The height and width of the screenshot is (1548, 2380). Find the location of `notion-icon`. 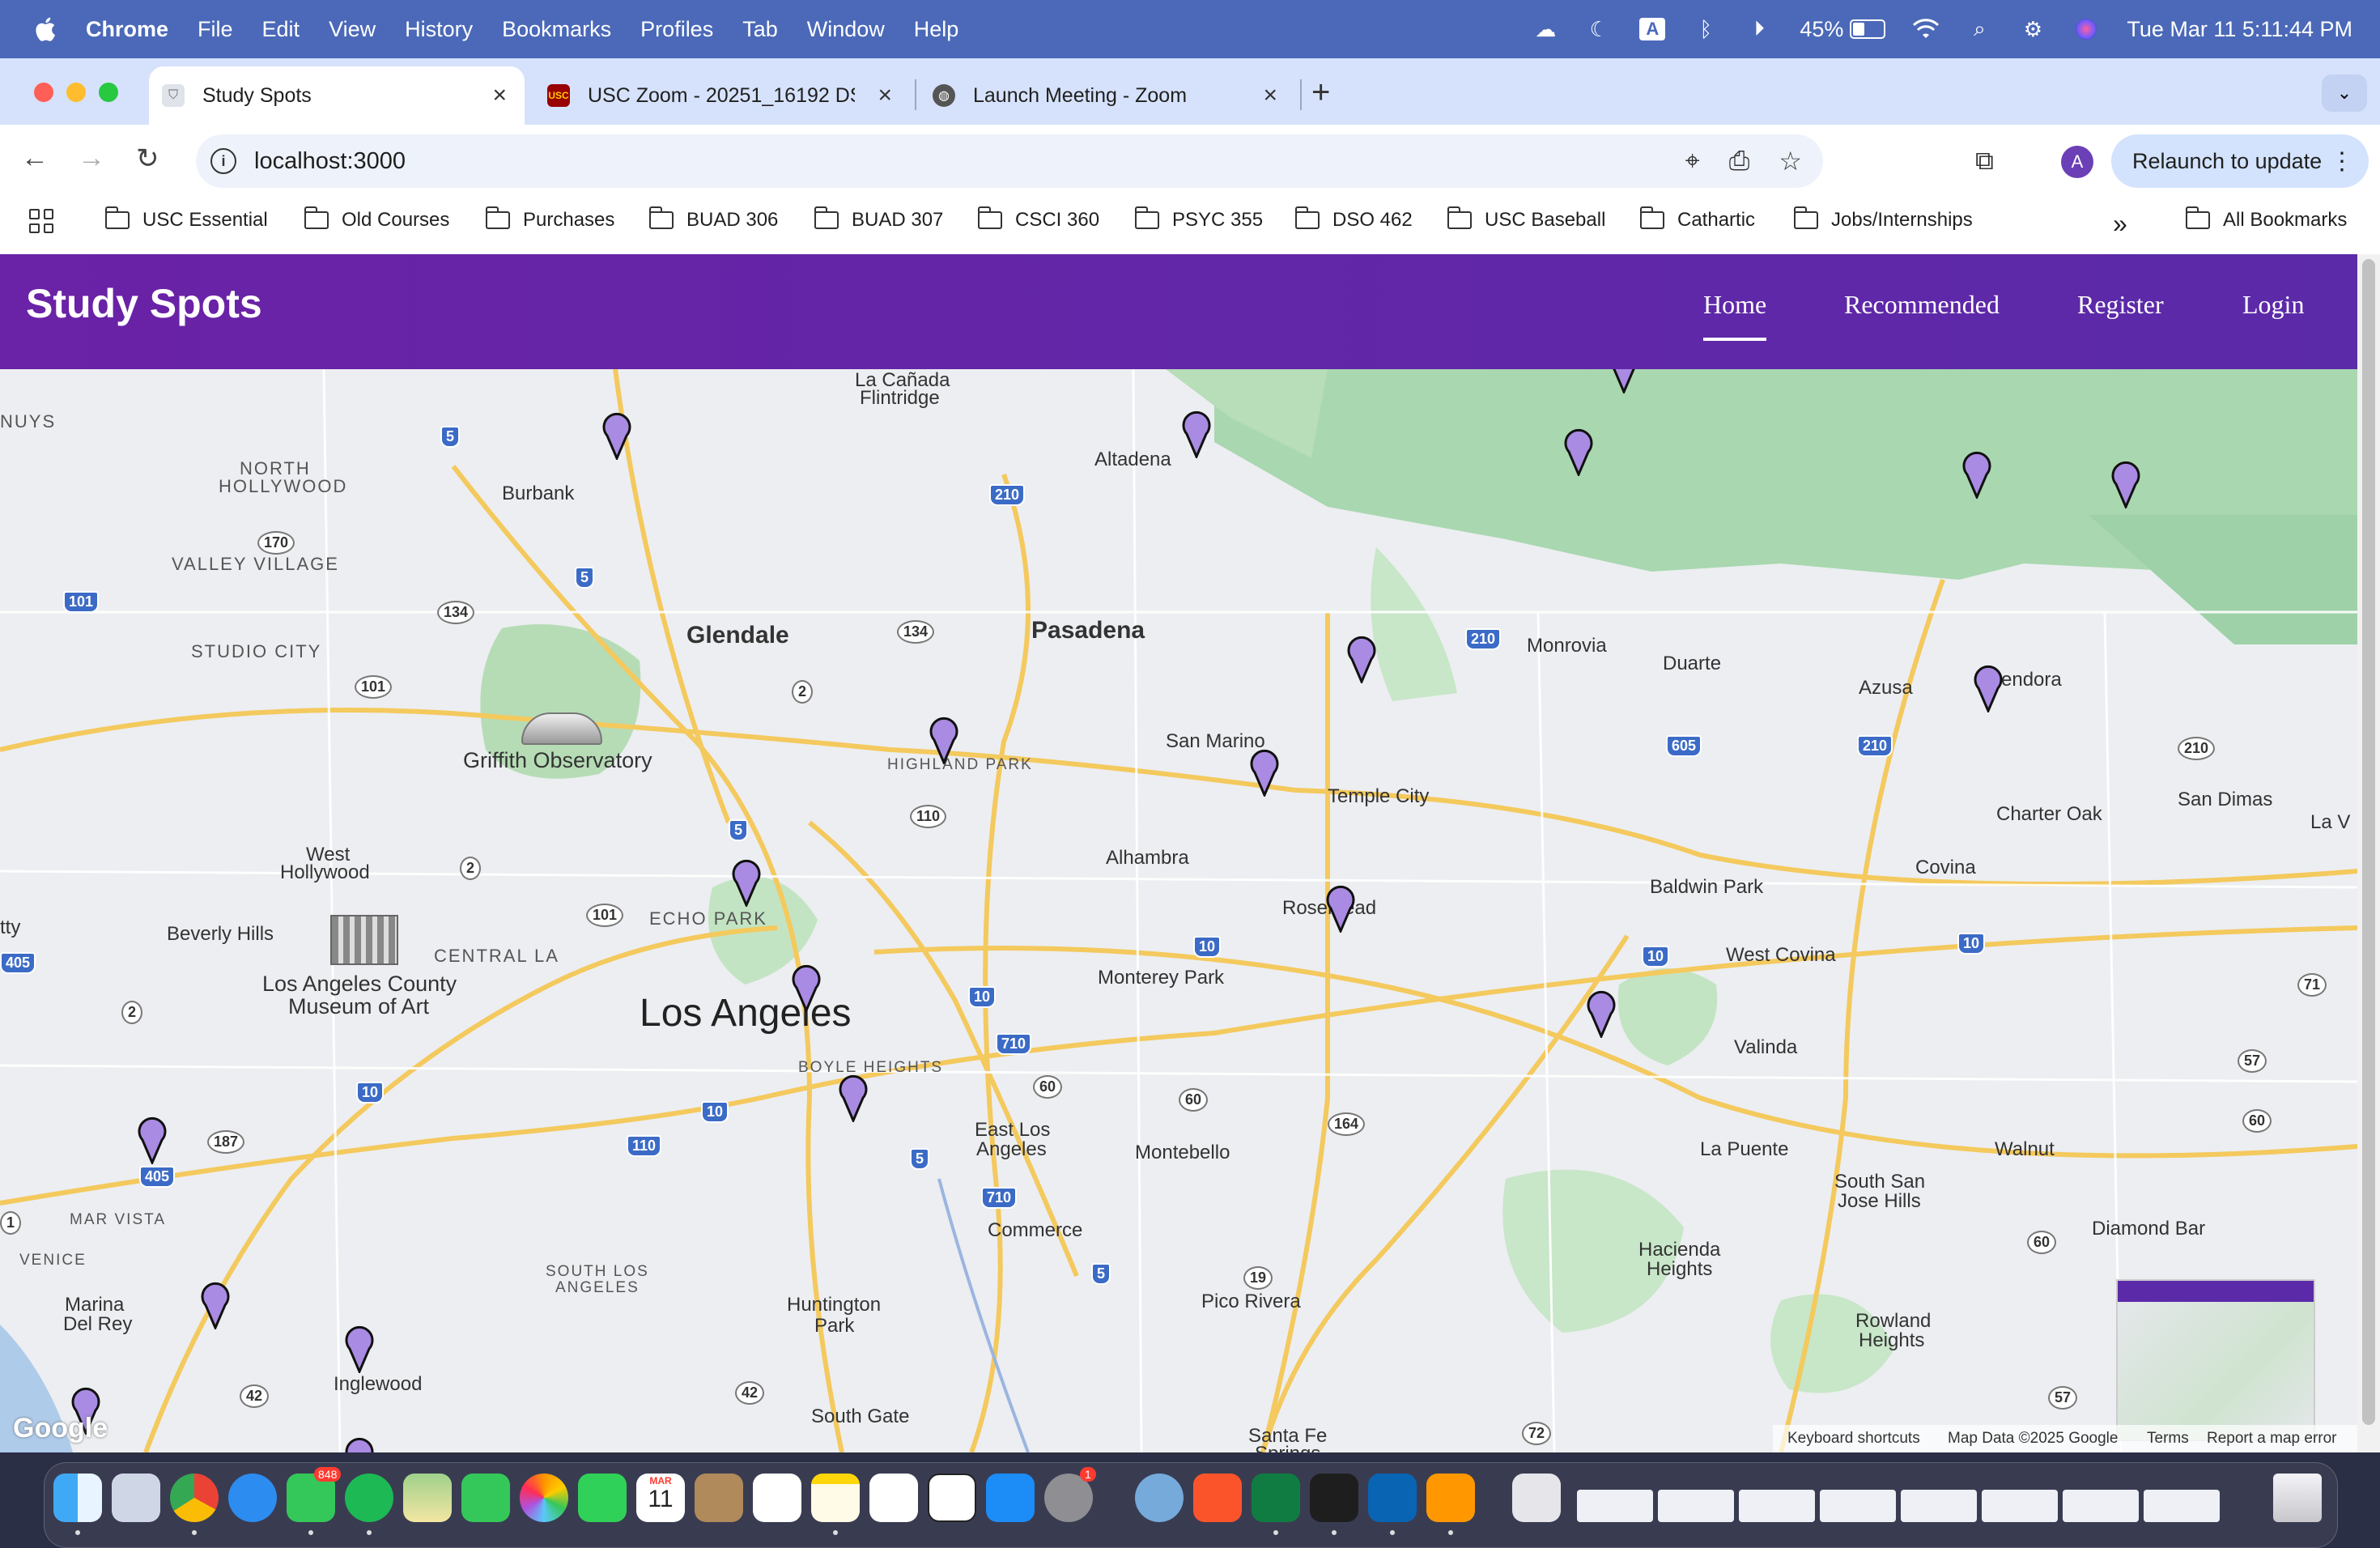

notion-icon is located at coordinates (952, 1498).